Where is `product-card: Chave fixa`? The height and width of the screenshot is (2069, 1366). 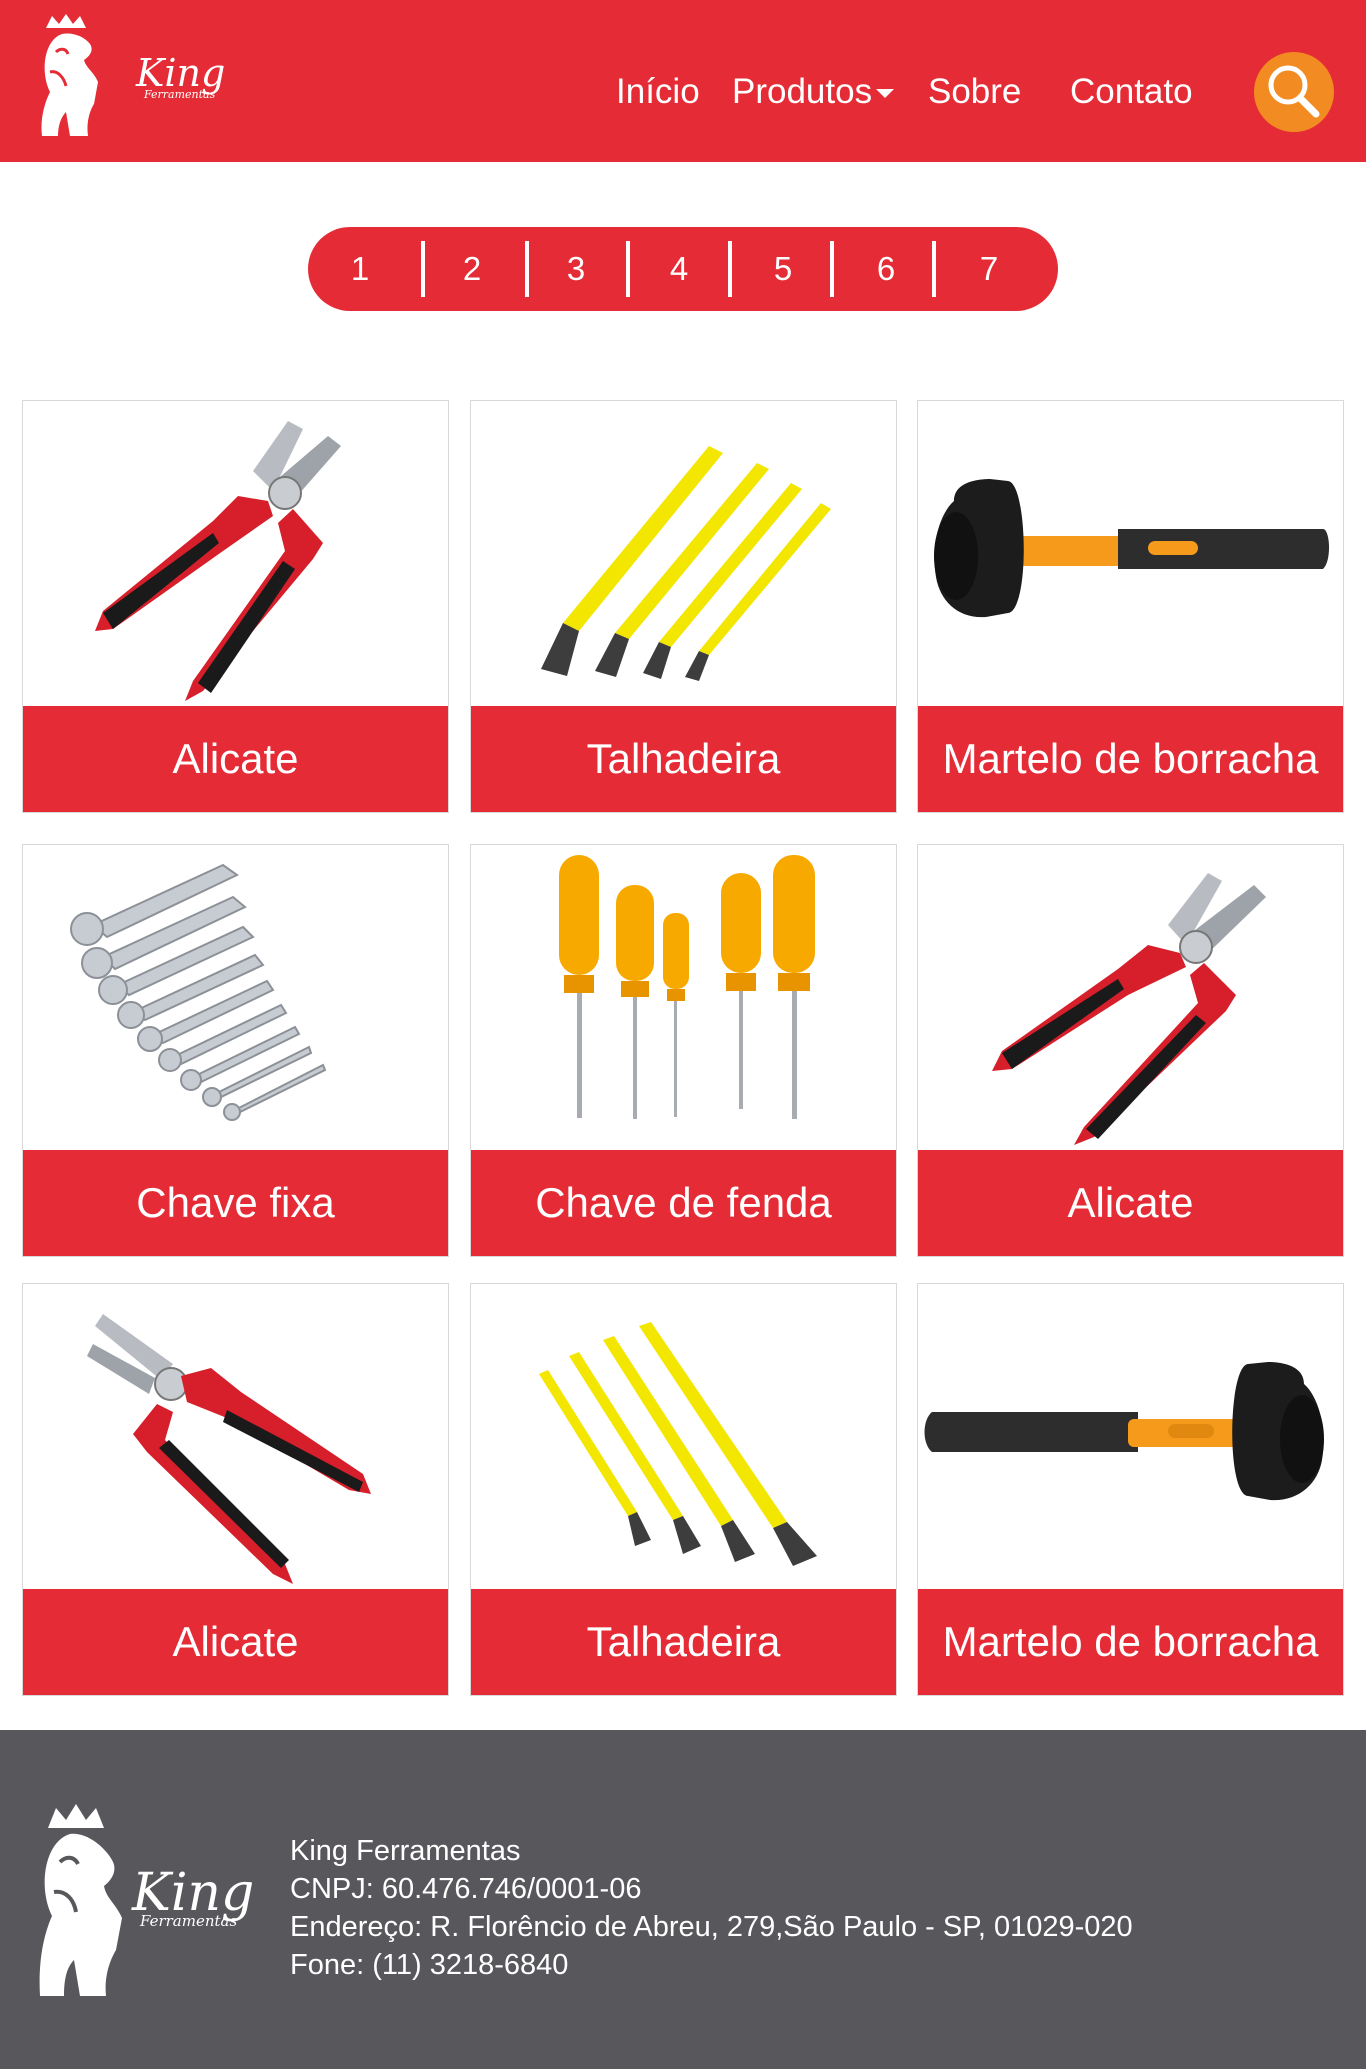
product-card: Chave fixa is located at coordinates (235, 1050).